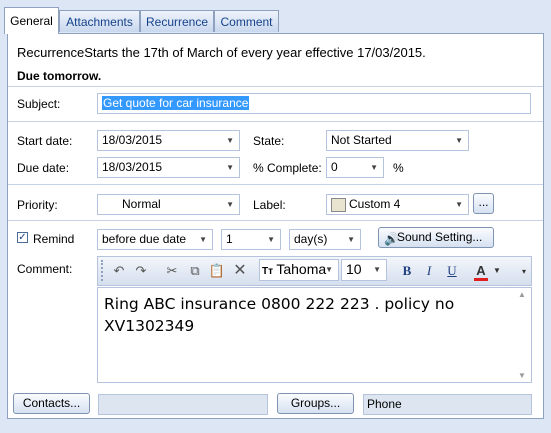 The image size is (551, 433). I want to click on font-color-letter: A, so click(481, 270).